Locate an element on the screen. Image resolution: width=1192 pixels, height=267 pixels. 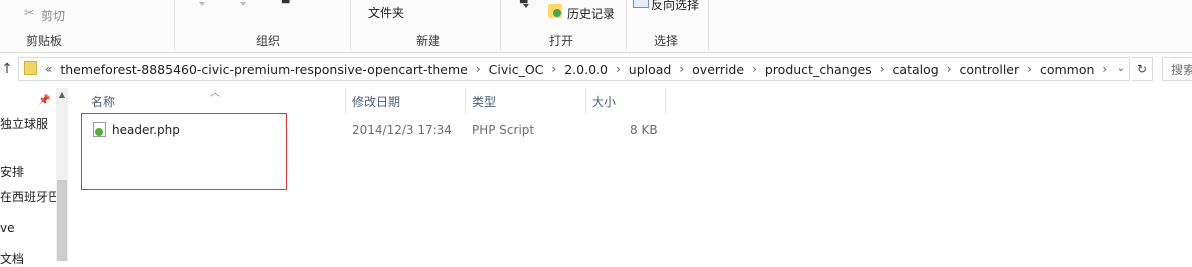
breadcrumb-segment: product_changes is located at coordinates (818, 69).